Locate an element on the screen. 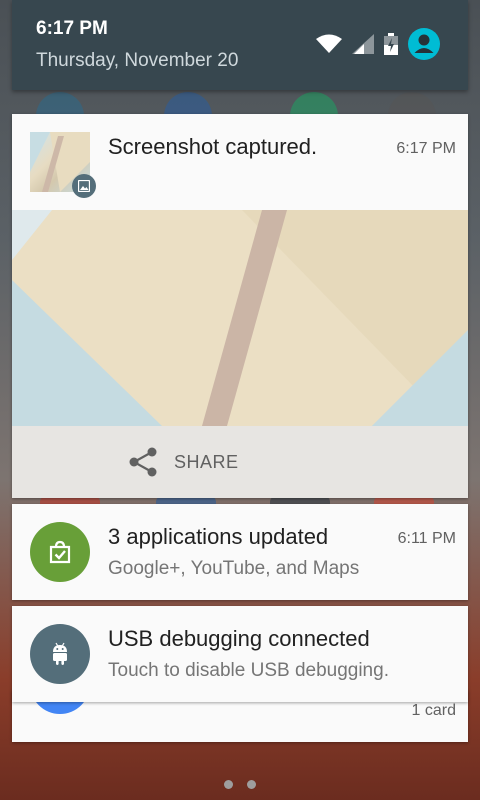  notification-title: 3 applications updated is located at coordinates (218, 536).